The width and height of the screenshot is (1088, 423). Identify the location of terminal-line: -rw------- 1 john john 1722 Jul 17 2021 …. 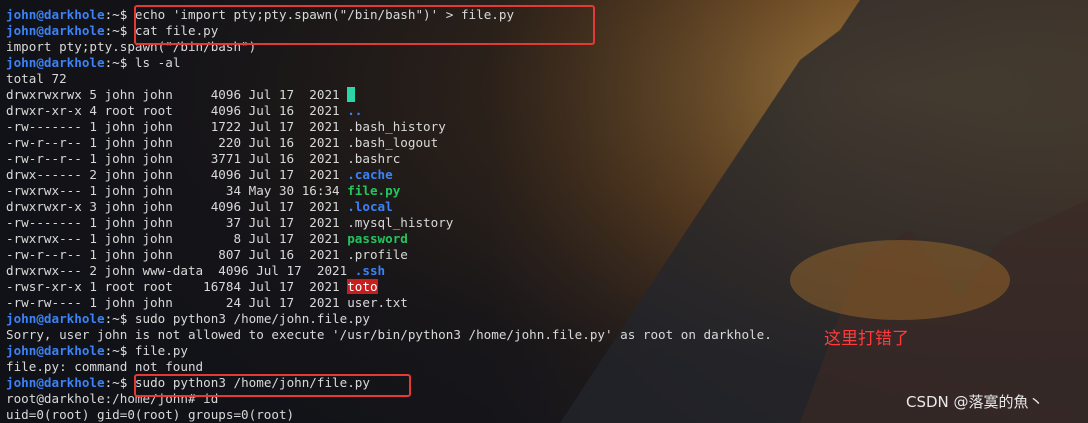
(547, 127).